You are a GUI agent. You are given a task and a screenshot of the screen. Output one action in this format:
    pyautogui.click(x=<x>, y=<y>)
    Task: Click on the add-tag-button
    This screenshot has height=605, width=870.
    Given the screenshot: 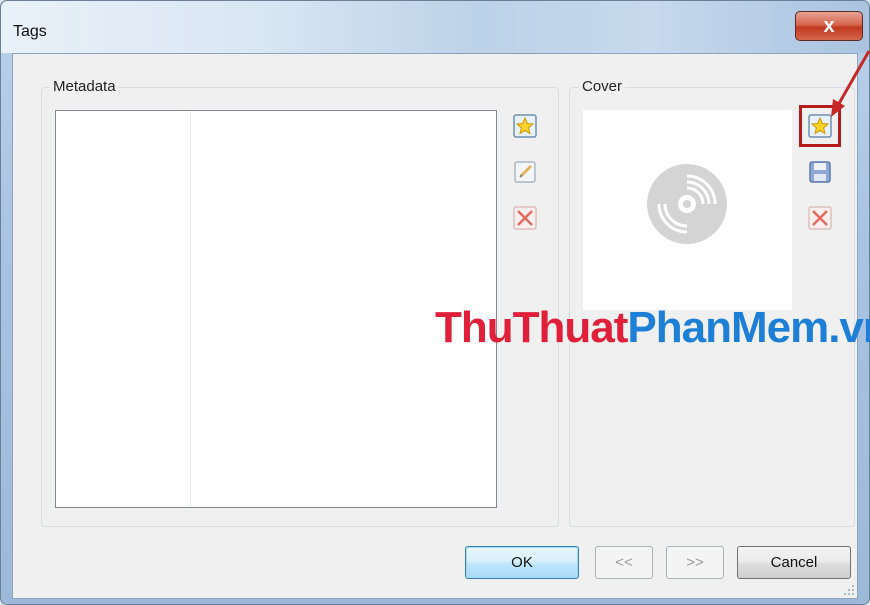 What is the action you would take?
    pyautogui.click(x=525, y=126)
    